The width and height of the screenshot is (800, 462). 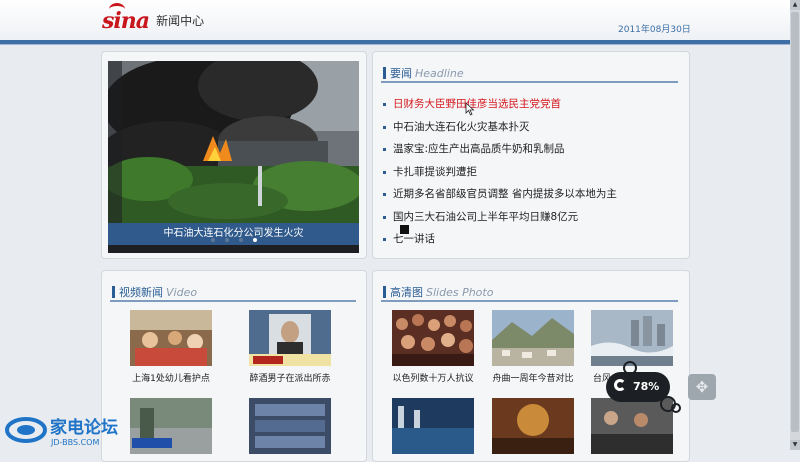 I want to click on photo-caption: 以色列数十万人抗议, so click(x=433, y=377).